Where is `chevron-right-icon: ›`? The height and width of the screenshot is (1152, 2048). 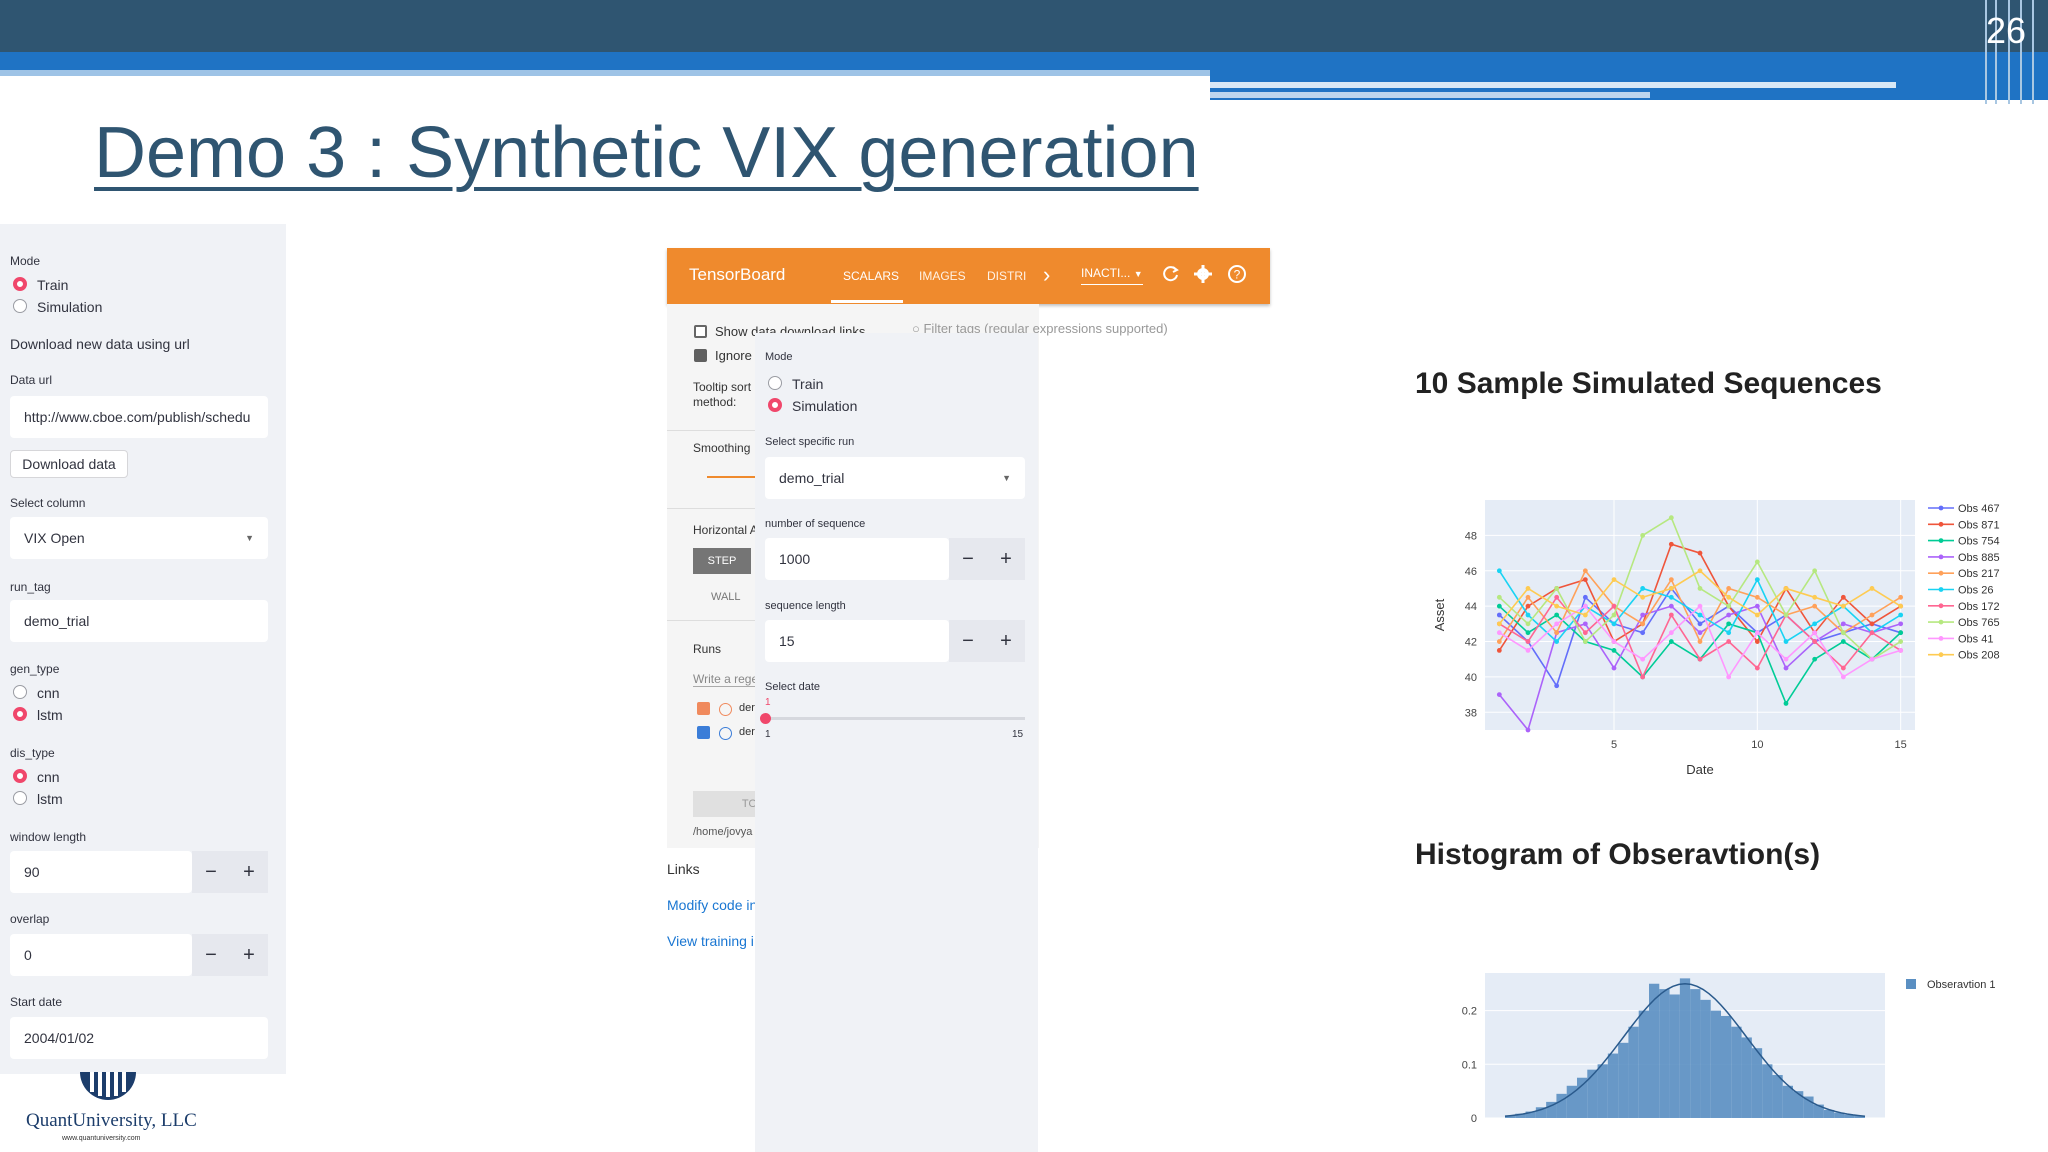 chevron-right-icon: › is located at coordinates (1046, 275).